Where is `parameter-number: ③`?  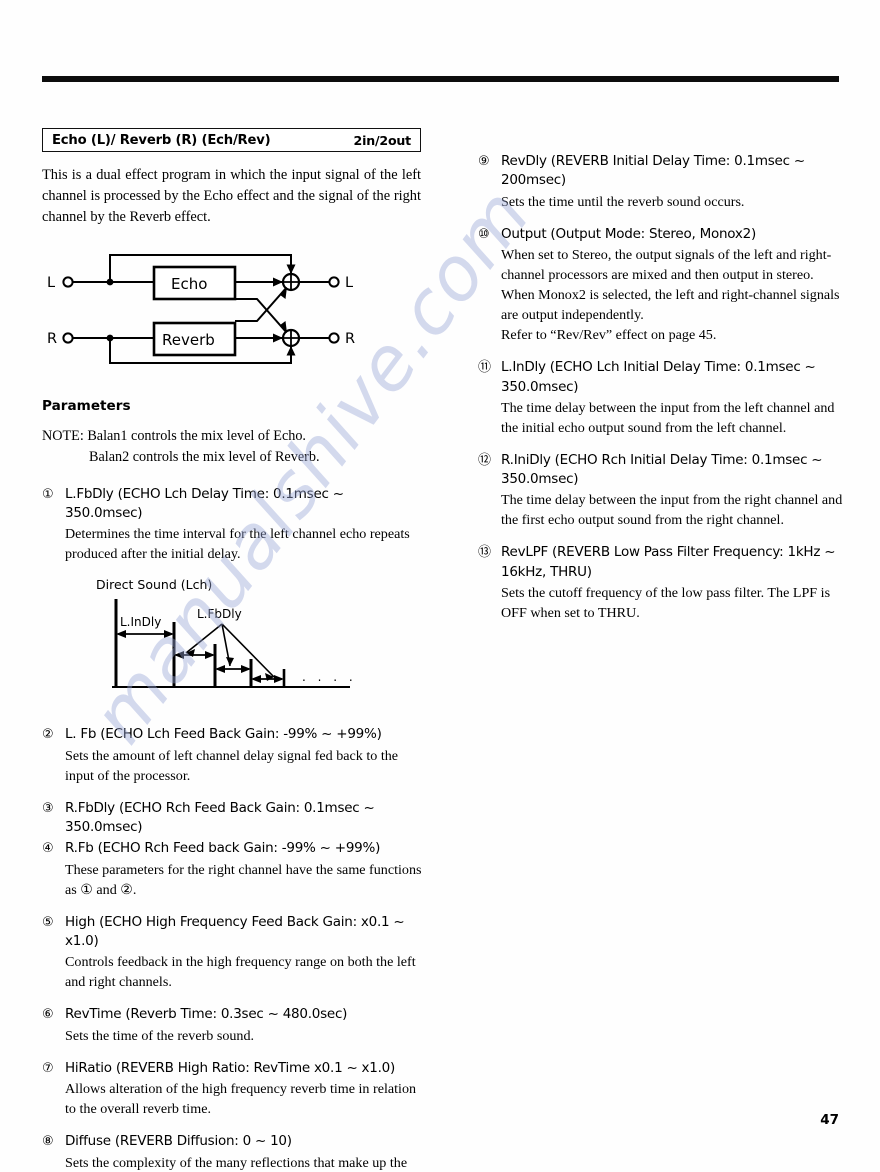
parameter-number: ③ is located at coordinates (48, 808).